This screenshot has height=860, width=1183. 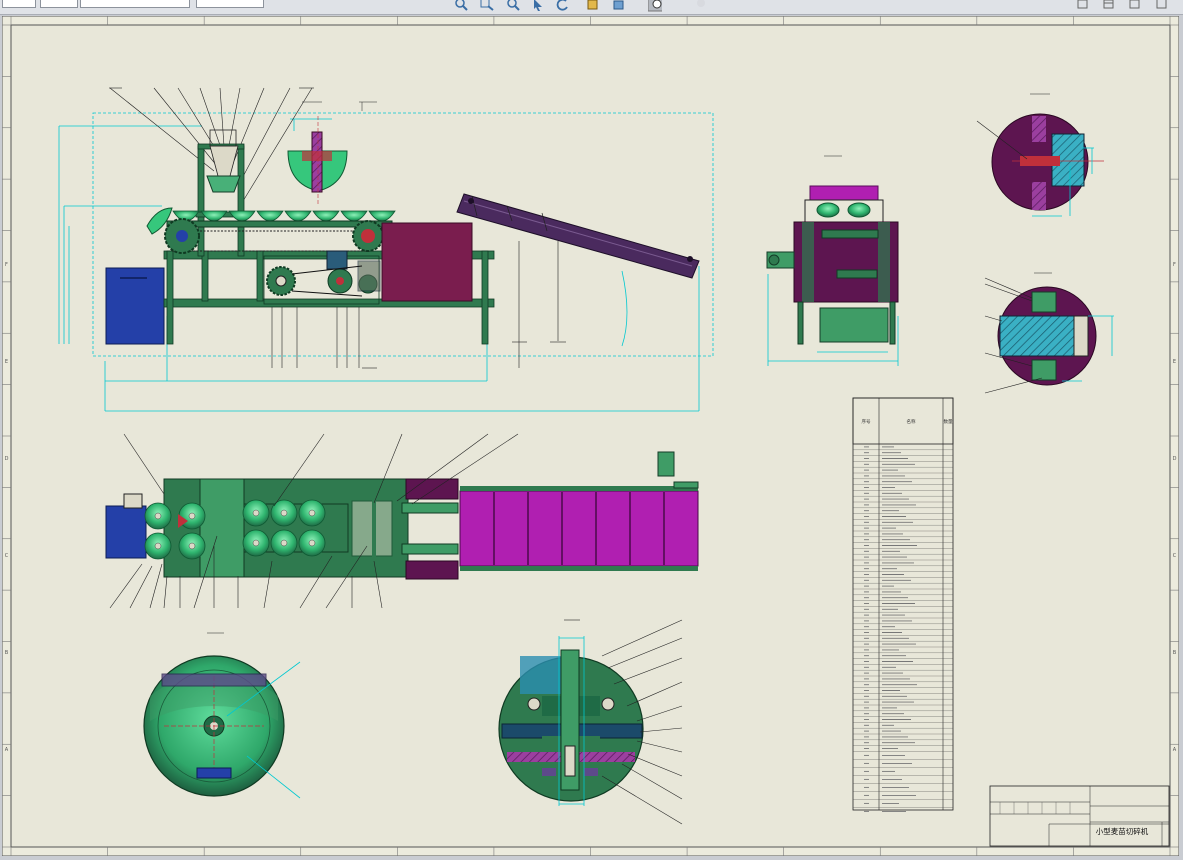 I want to click on cutter-head, so click(x=223, y=184).